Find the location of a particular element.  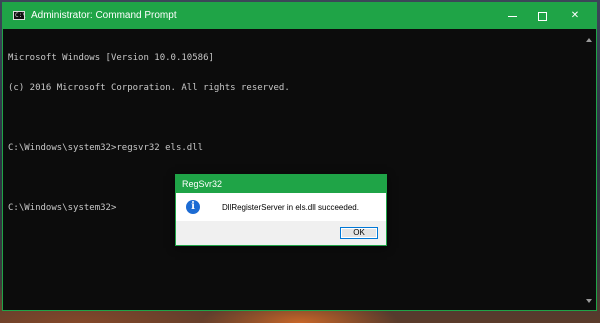

dialog-message: DllRegisterServer in els.dll succeeded. is located at coordinates (290, 207).